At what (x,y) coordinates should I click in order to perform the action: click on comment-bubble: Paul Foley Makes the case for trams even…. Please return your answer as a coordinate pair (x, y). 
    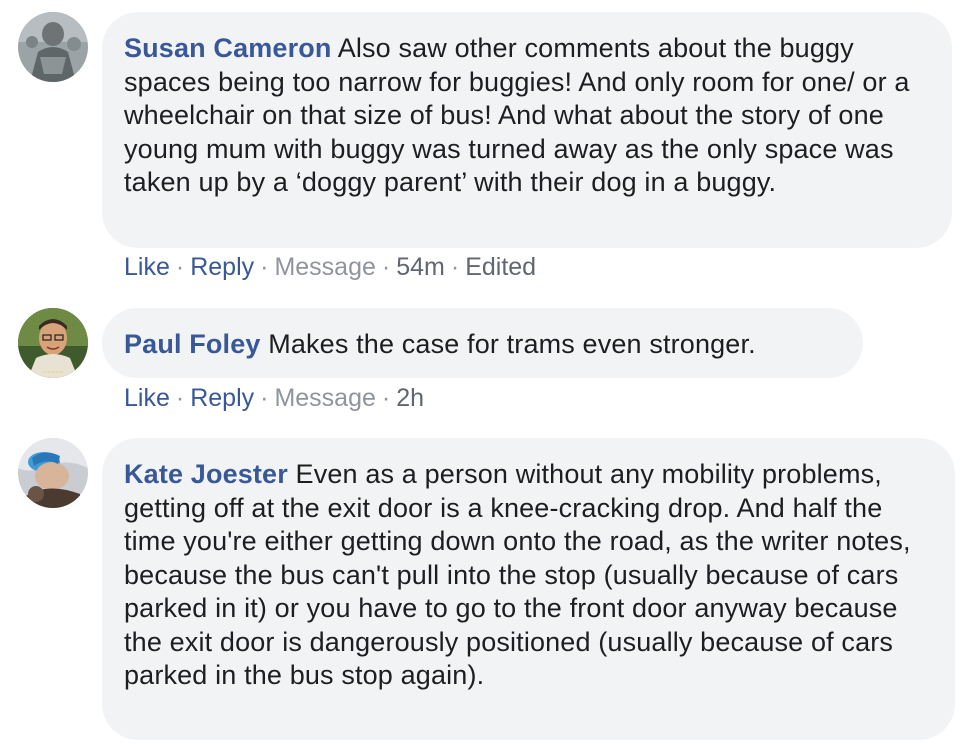
    Looking at the image, I should click on (482, 343).